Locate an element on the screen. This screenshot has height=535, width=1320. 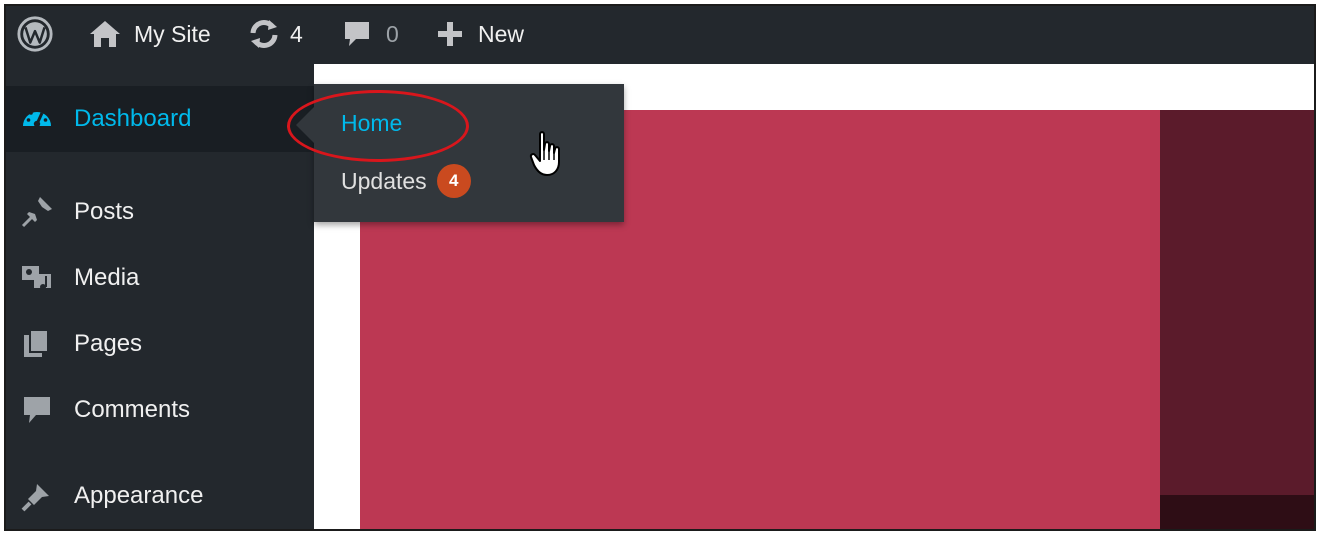
banner-side-footer is located at coordinates (1238, 513).